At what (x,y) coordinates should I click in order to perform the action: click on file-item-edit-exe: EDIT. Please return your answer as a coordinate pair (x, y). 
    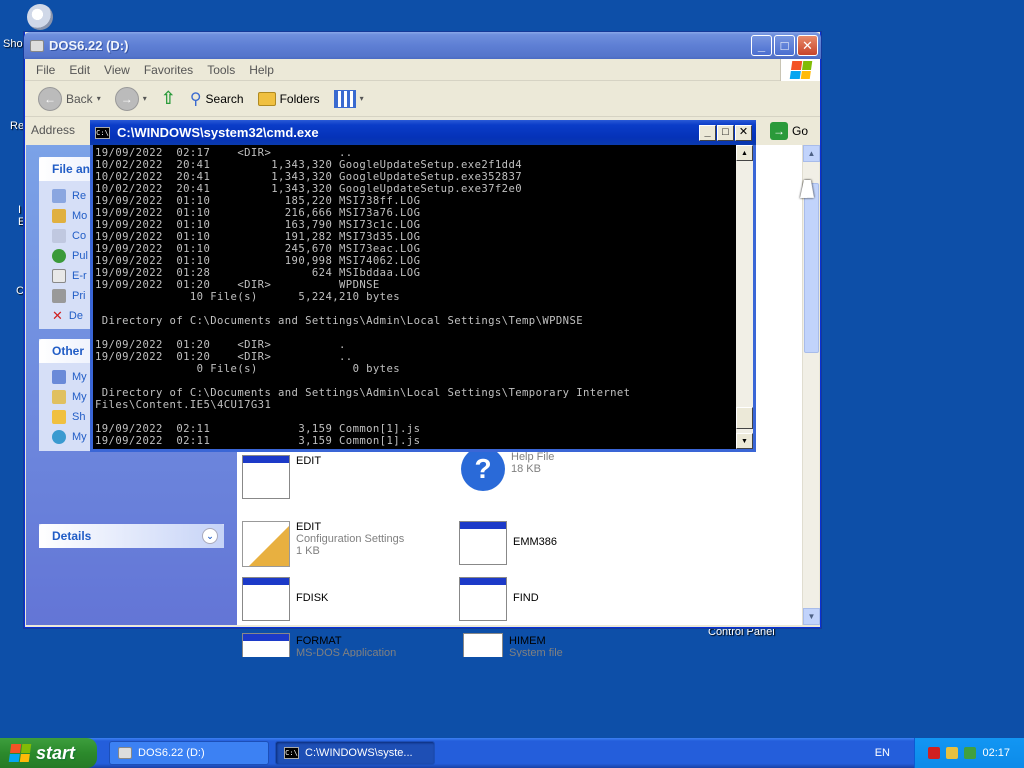
    Looking at the image, I should click on (281, 477).